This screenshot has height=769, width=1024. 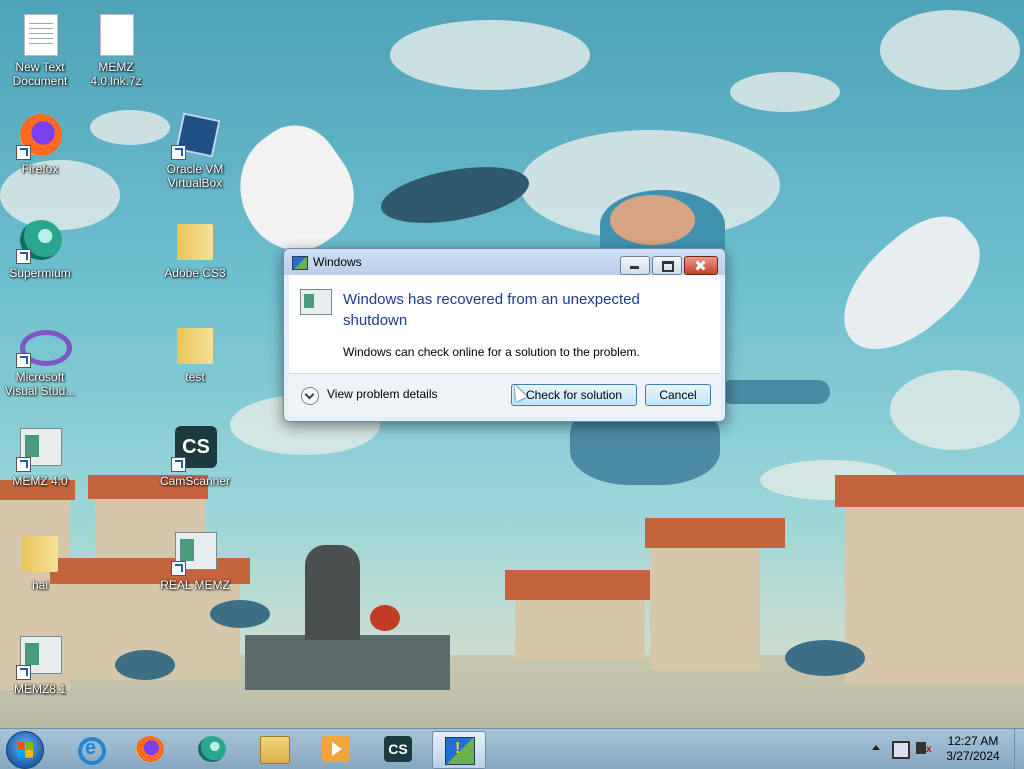 What do you see at coordinates (347, 662) in the screenshot?
I see `fountain-base` at bounding box center [347, 662].